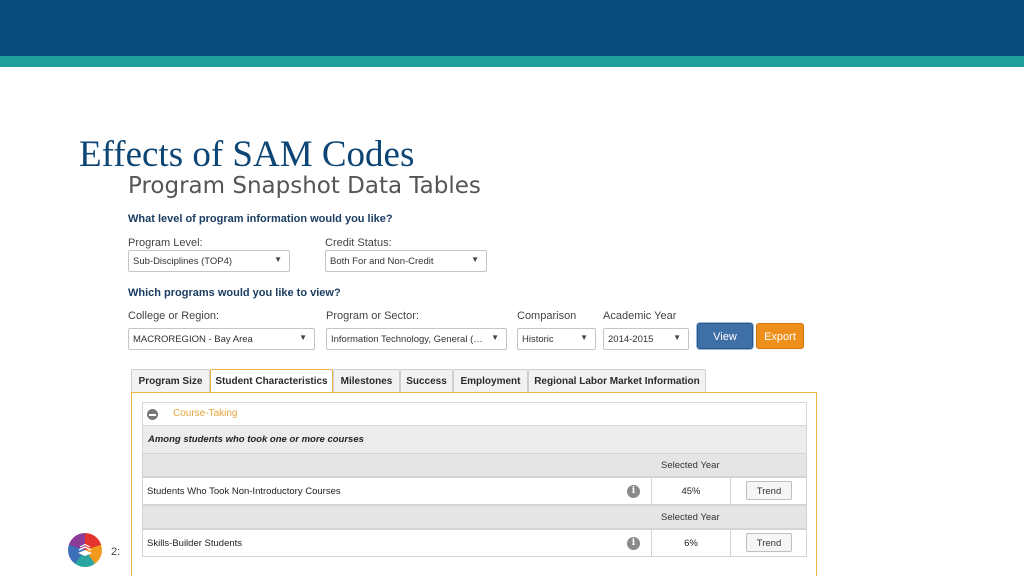 This screenshot has width=1024, height=576. I want to click on section-title: Course-Taking, so click(205, 413).